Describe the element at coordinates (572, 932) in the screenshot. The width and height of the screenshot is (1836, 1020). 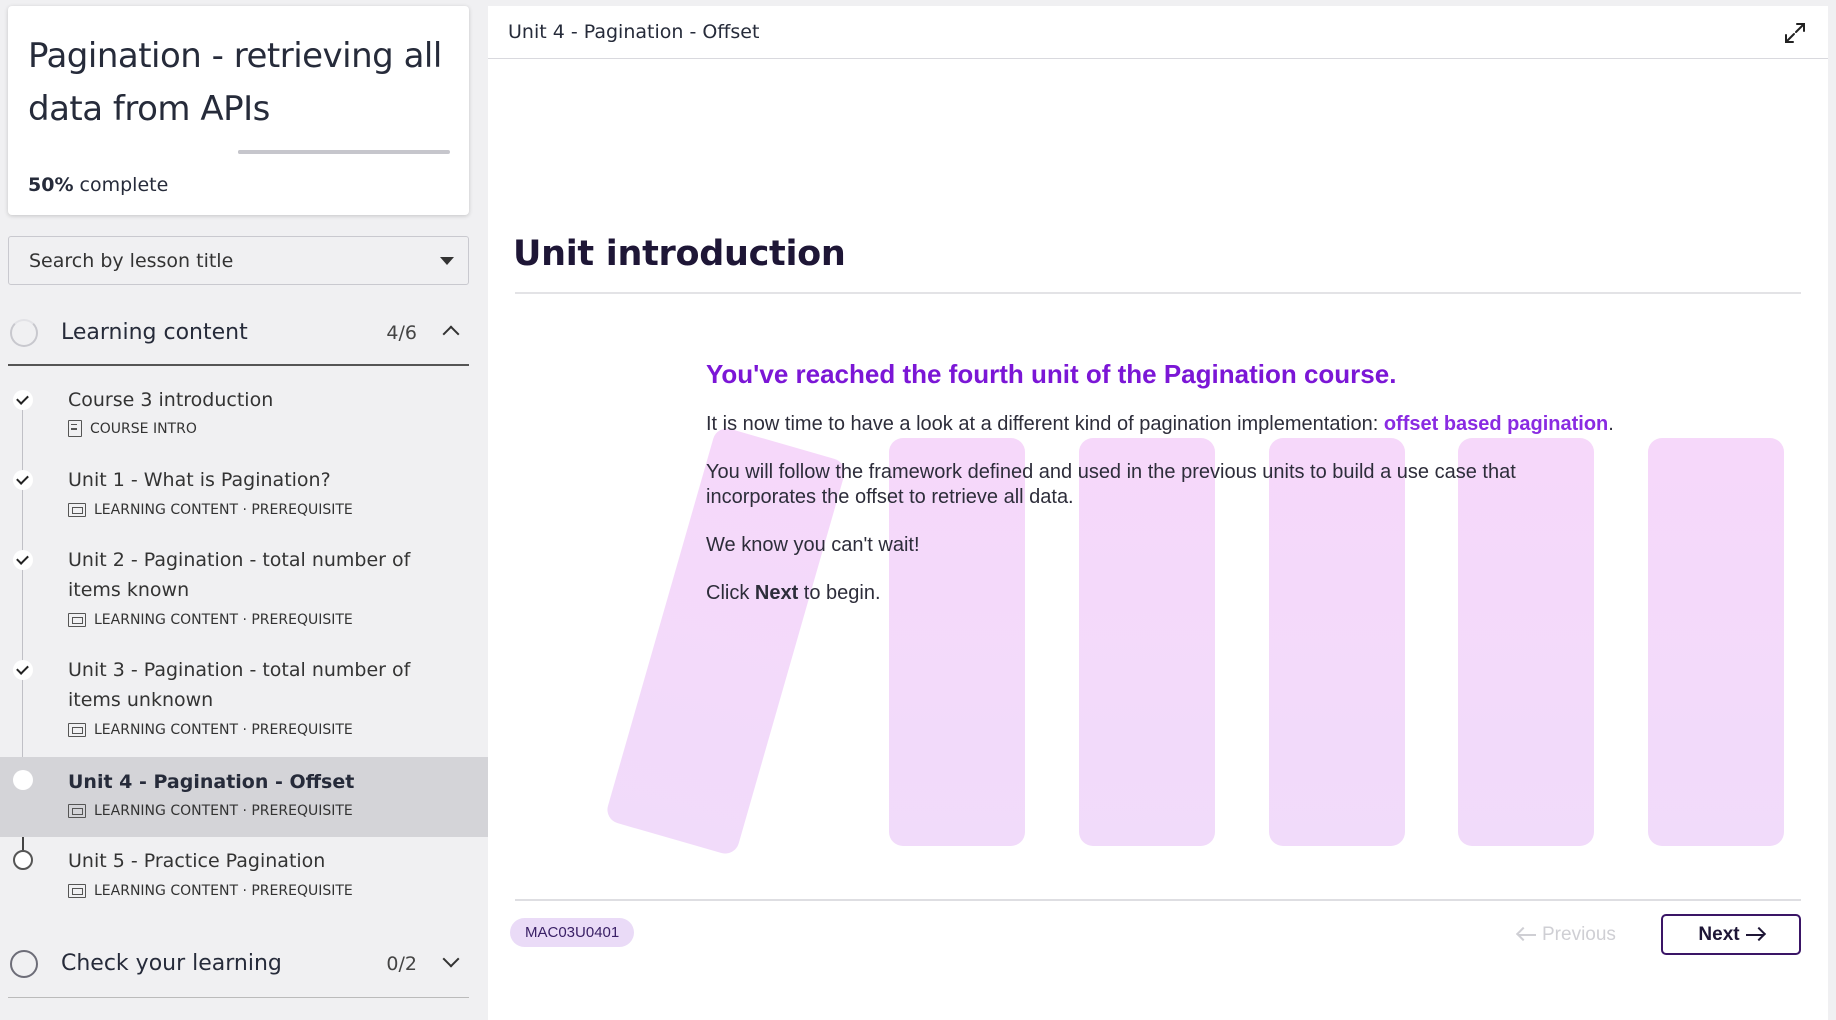
I see `lesson-code-badge: MAC03U0401` at that location.